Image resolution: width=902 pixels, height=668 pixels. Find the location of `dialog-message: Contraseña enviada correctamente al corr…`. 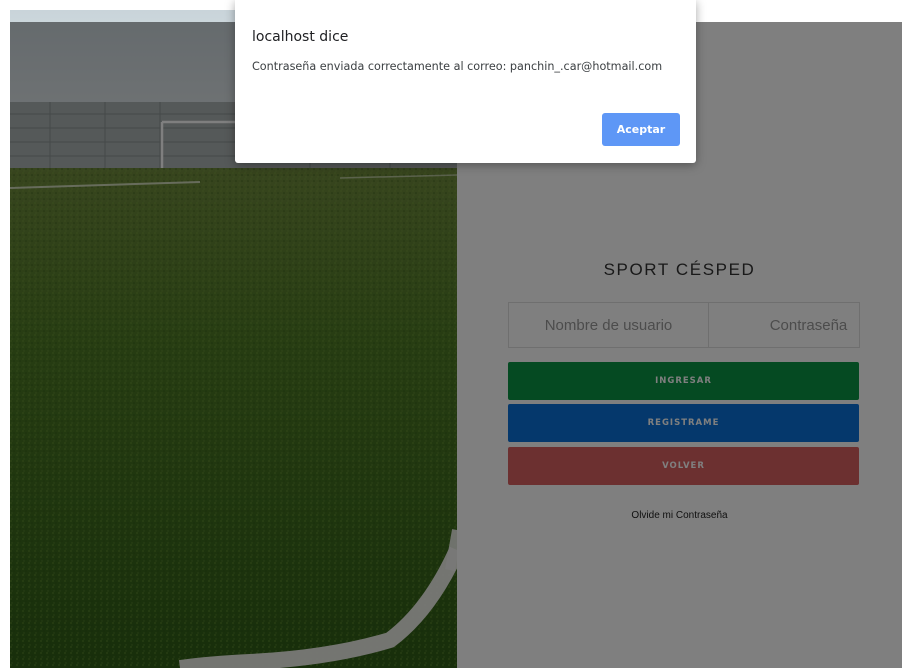

dialog-message: Contraseña enviada correctamente al corr… is located at coordinates (457, 66).